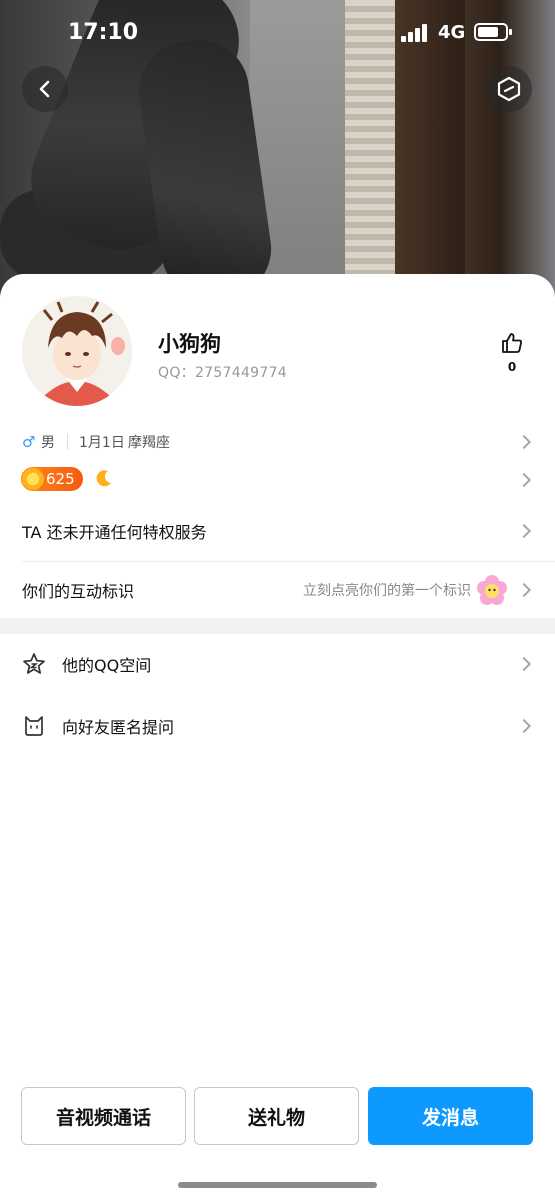  I want to click on qzone-label: 他的QQ空间, so click(107, 665).